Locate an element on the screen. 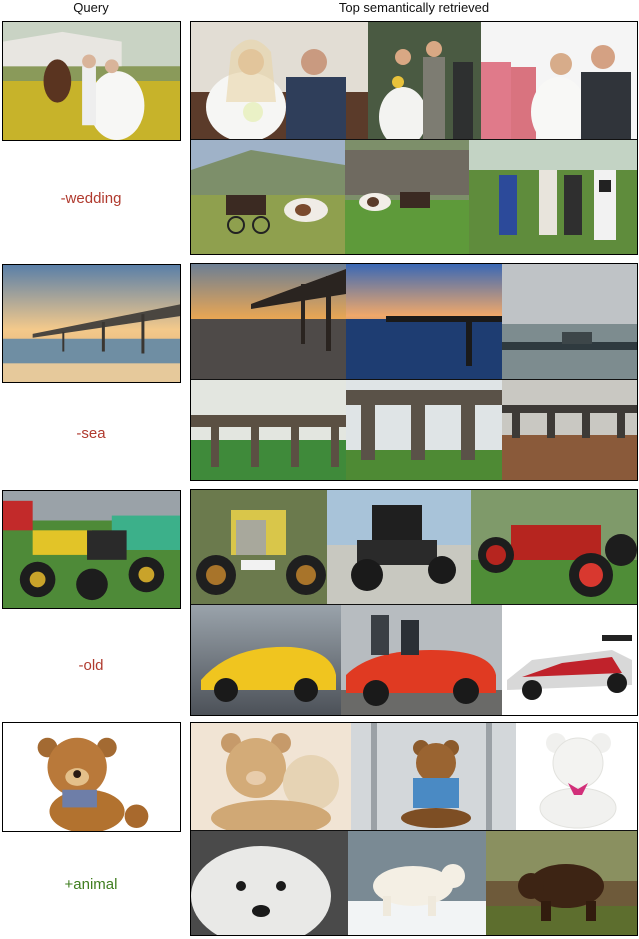 The width and height of the screenshot is (639, 939). query-image-animal is located at coordinates (91, 777).